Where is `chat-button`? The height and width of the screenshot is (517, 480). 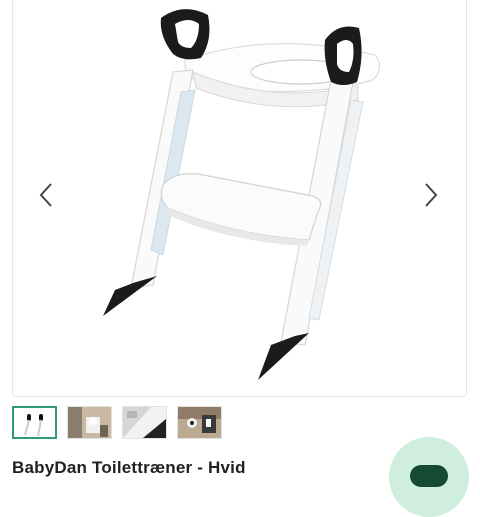
chat-button is located at coordinates (429, 477).